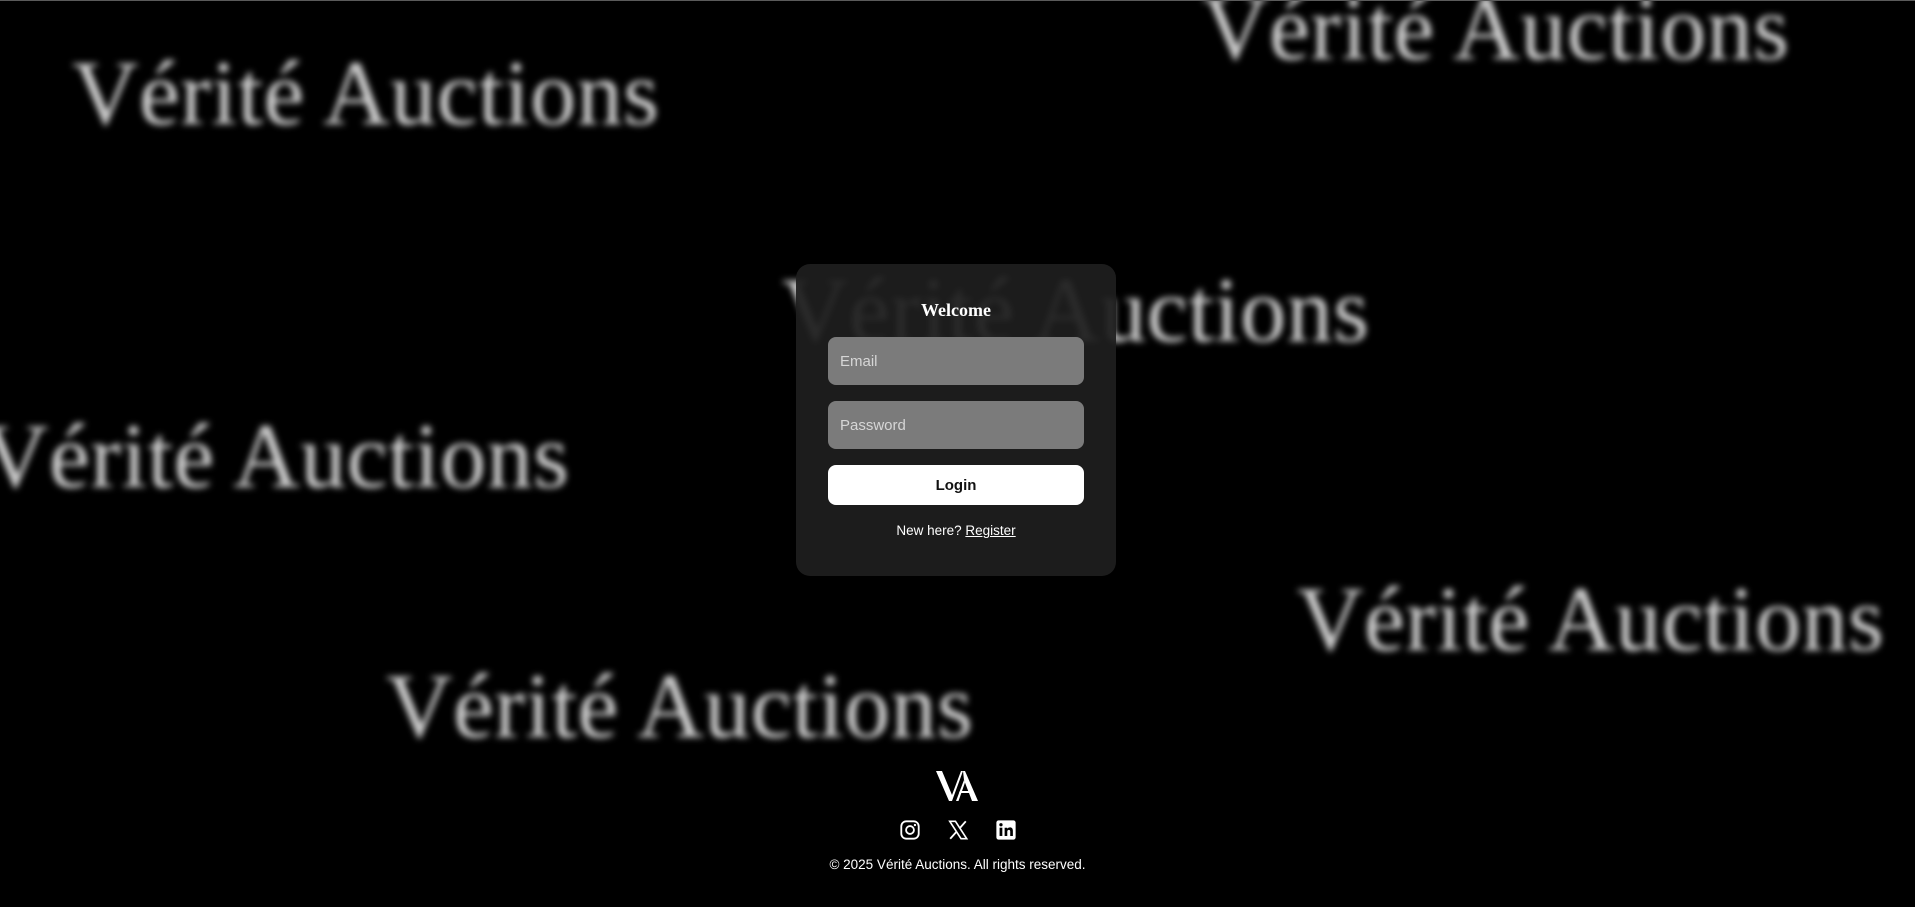 The height and width of the screenshot is (907, 1915). I want to click on va-logo, so click(956, 786).